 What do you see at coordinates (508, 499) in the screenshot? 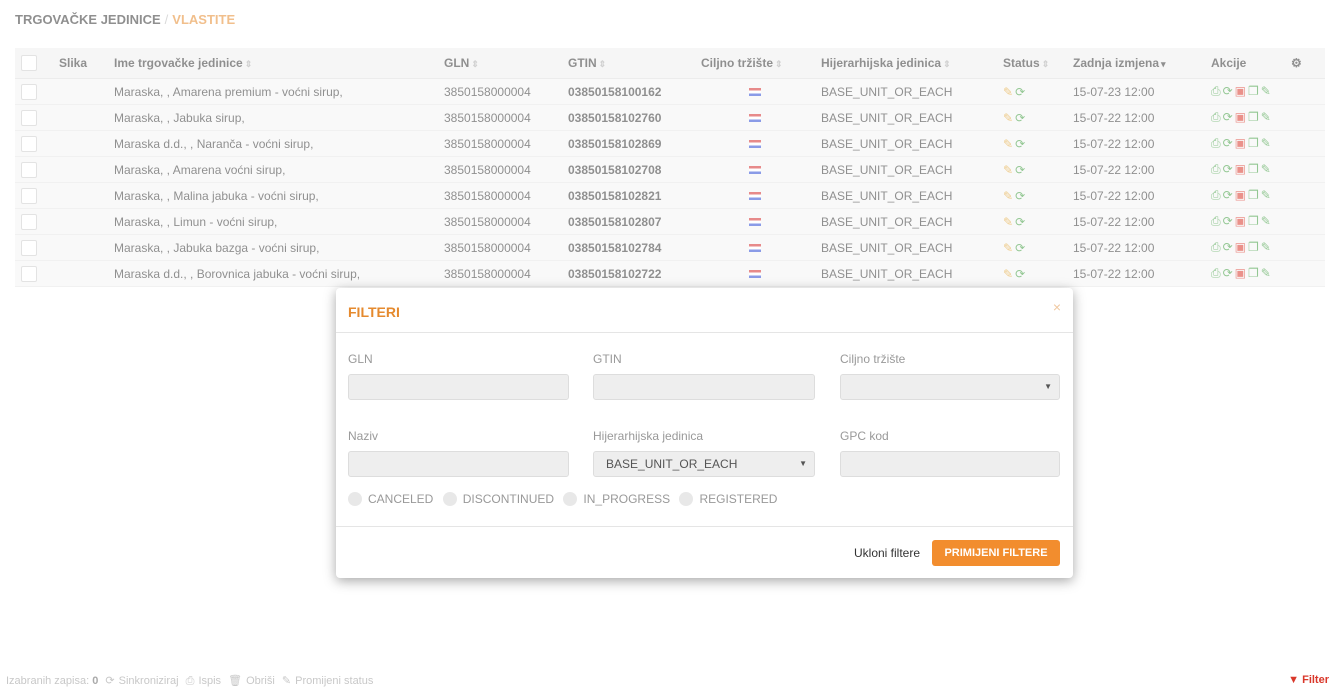
I see `status-option-label: DISCONTINUED` at bounding box center [508, 499].